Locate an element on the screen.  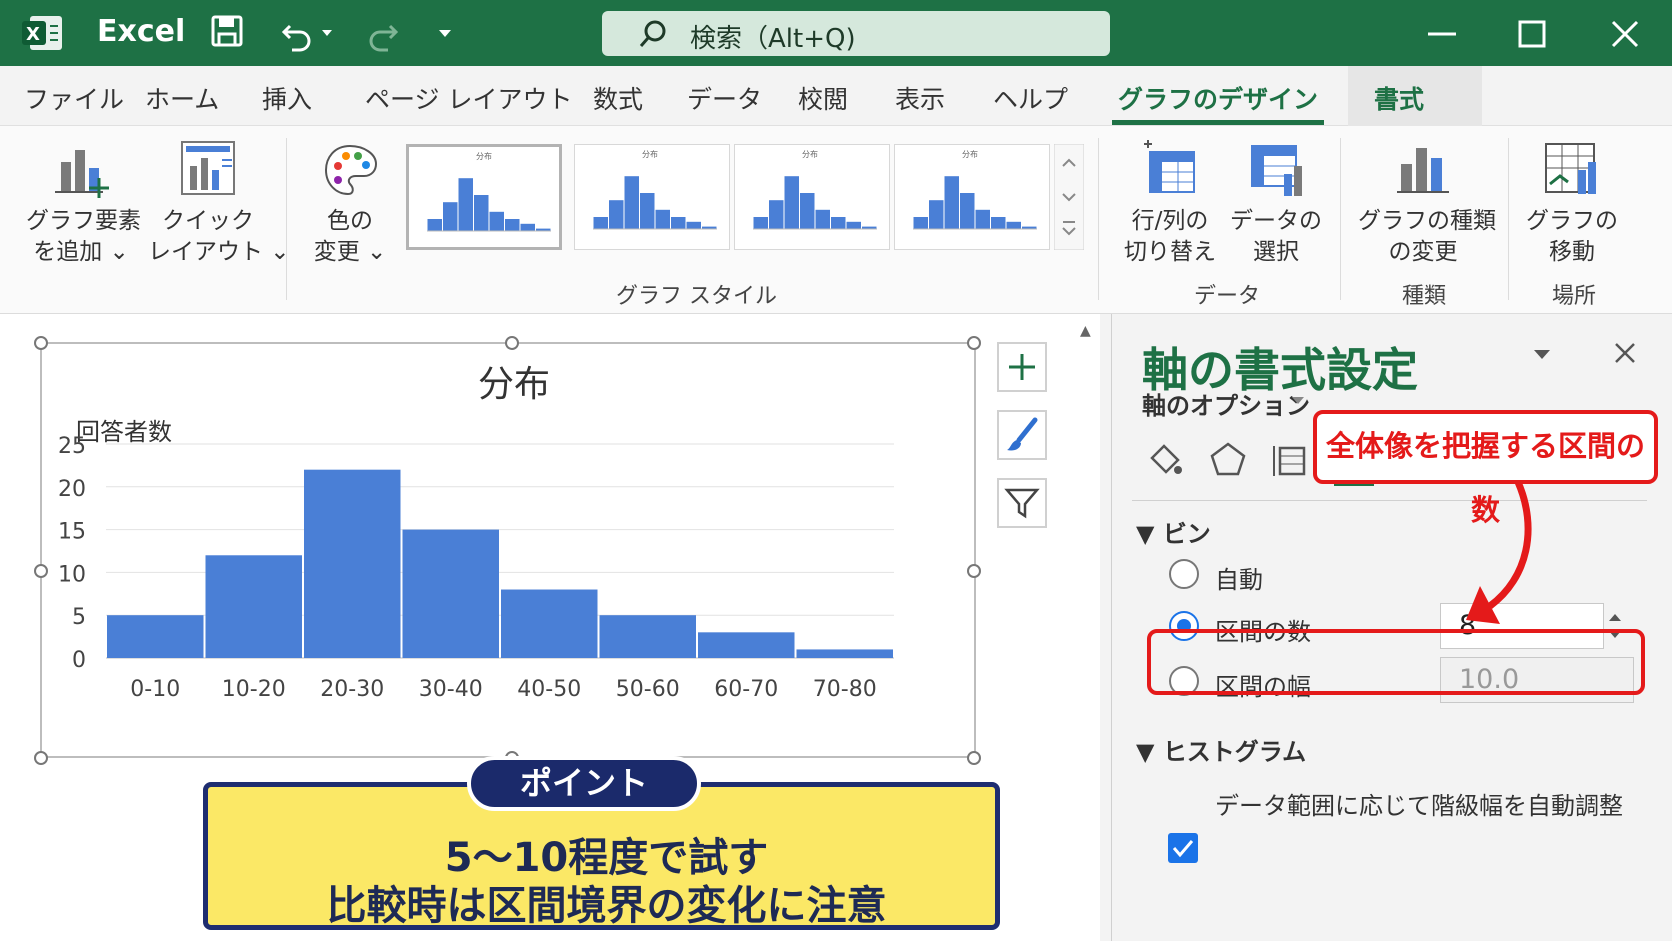
search-box: 検索（Alt+Q) is located at coordinates (856, 33).